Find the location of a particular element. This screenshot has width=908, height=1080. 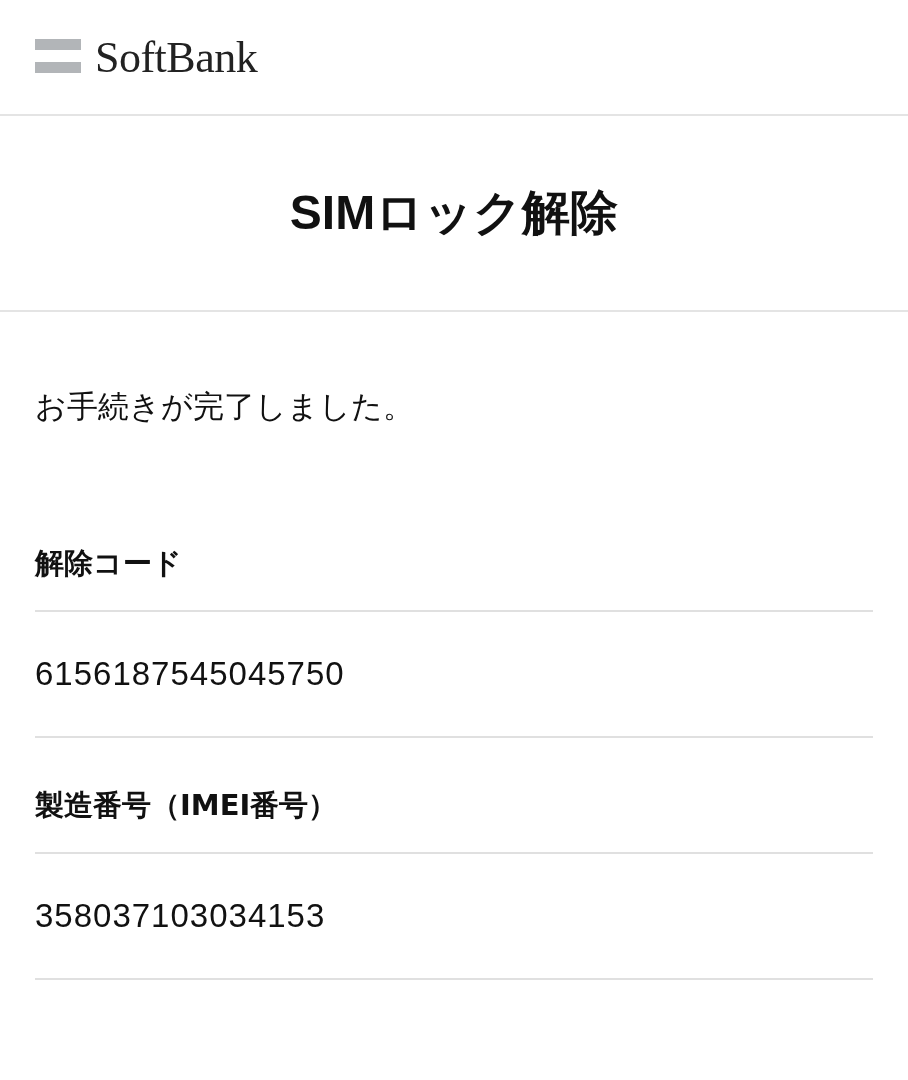

field-label: 解除コード is located at coordinates (109, 563).